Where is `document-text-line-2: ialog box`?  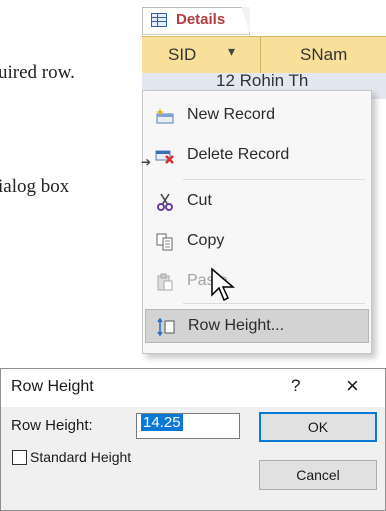 document-text-line-2: ialog box is located at coordinates (35, 186).